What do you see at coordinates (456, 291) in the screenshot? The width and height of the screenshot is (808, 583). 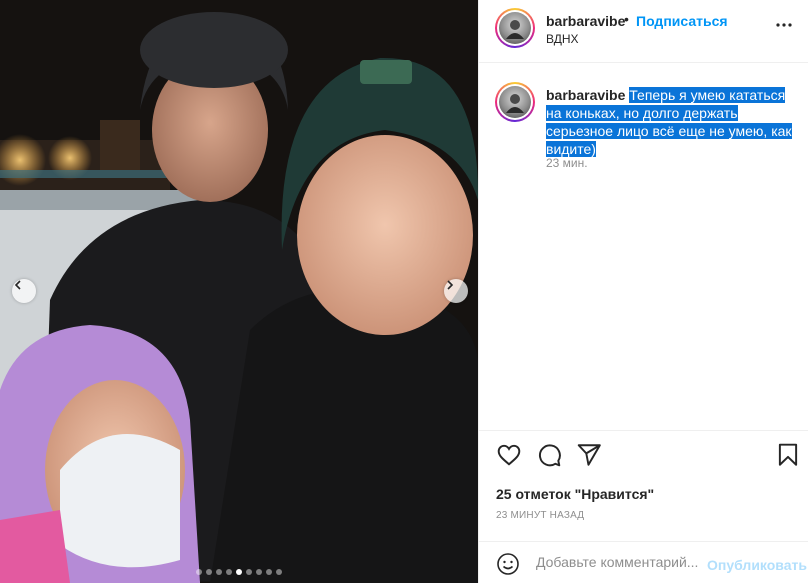 I see `carousel-next-button` at bounding box center [456, 291].